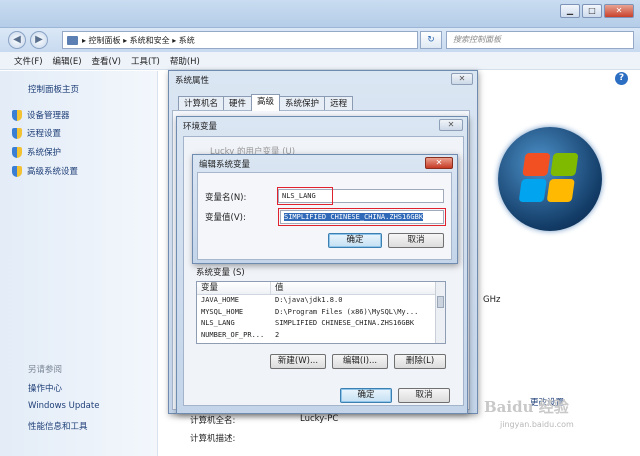  What do you see at coordinates (106, 61) in the screenshot?
I see `menu-view: 查看(V)` at bounding box center [106, 61].